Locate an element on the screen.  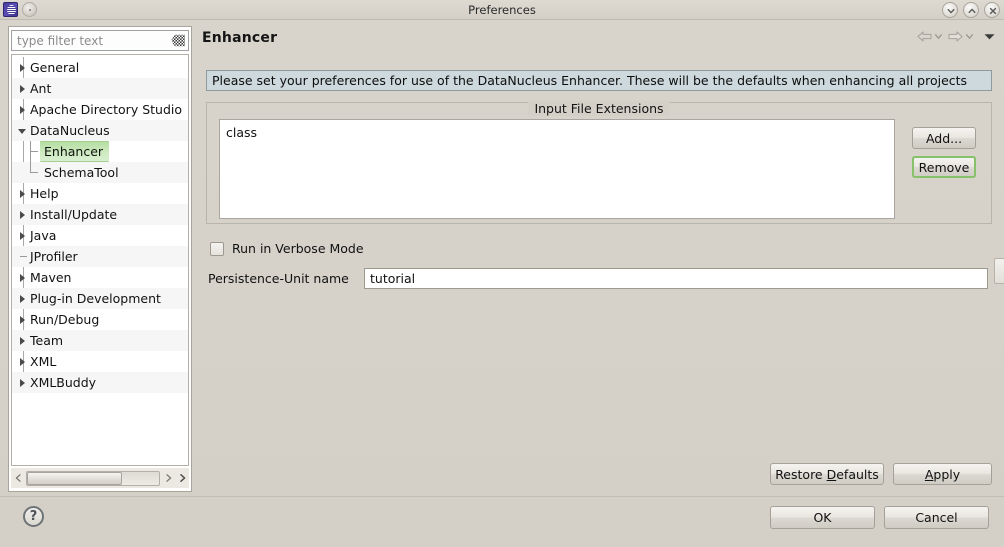
chevron-left-icon is located at coordinates (18, 478).